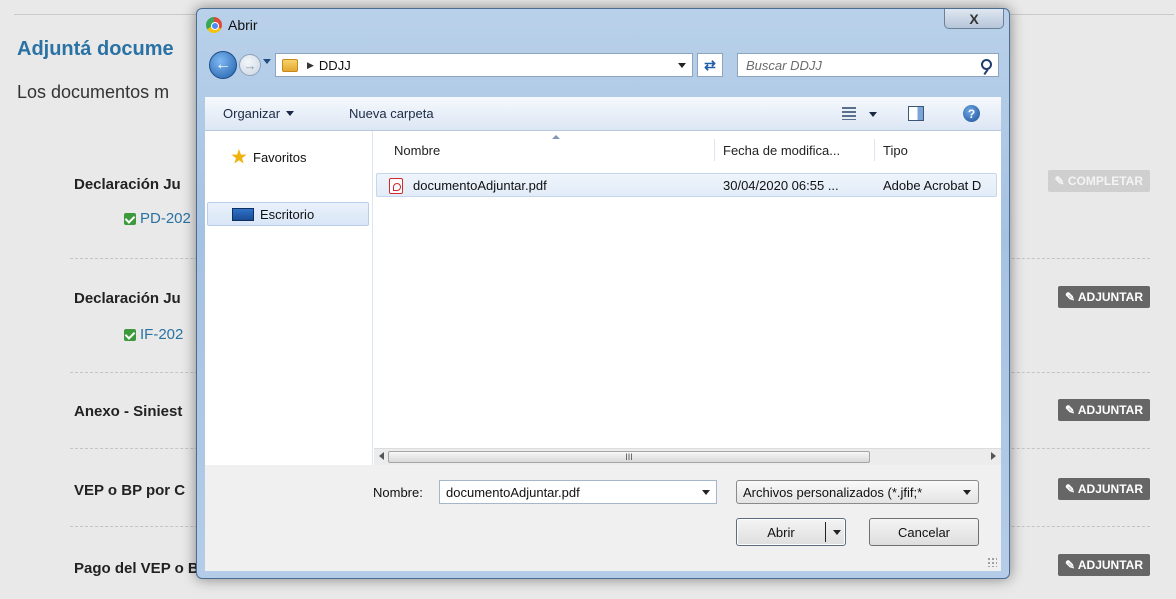  I want to click on refresh-button: ⇄, so click(710, 65).